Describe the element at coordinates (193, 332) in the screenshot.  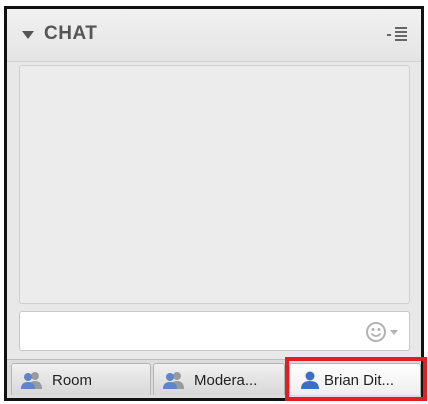
I see `chat-message-input` at that location.